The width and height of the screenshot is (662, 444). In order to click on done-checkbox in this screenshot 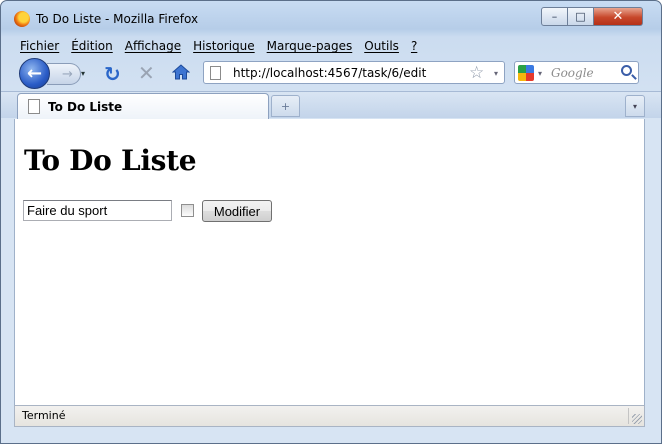, I will do `click(187, 210)`.